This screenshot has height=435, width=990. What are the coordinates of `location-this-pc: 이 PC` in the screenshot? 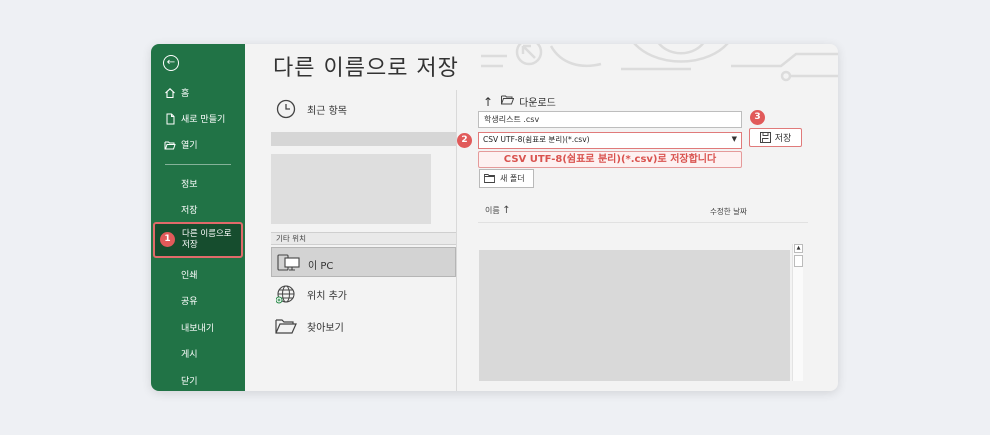 It's located at (363, 262).